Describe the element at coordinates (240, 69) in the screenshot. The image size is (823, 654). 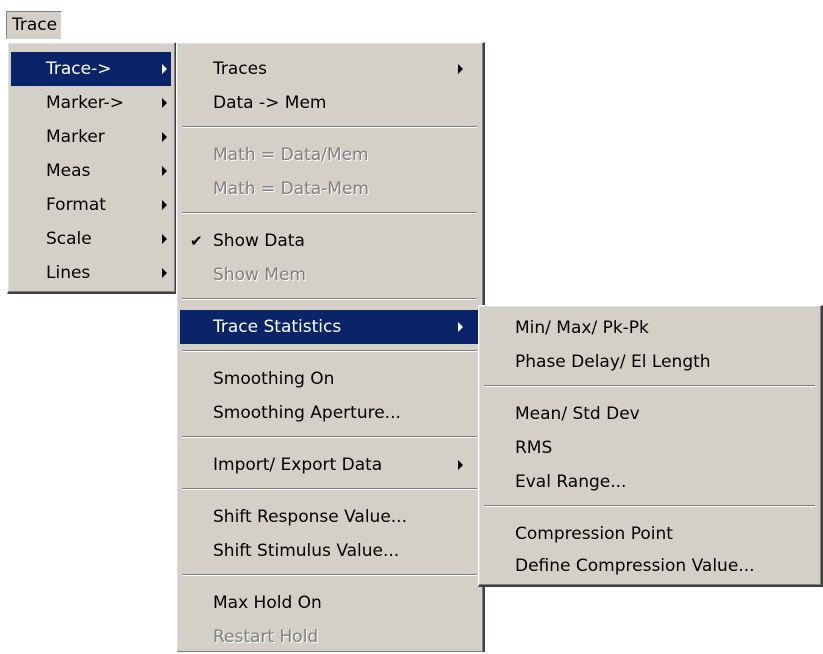
I see `menu-item-label: Traces` at that location.